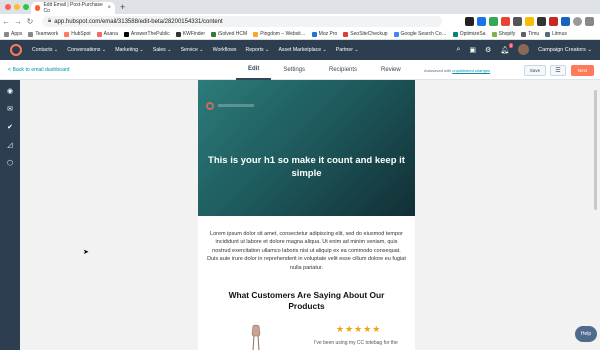 The image size is (600, 350). I want to click on extensions, so click(529, 21).